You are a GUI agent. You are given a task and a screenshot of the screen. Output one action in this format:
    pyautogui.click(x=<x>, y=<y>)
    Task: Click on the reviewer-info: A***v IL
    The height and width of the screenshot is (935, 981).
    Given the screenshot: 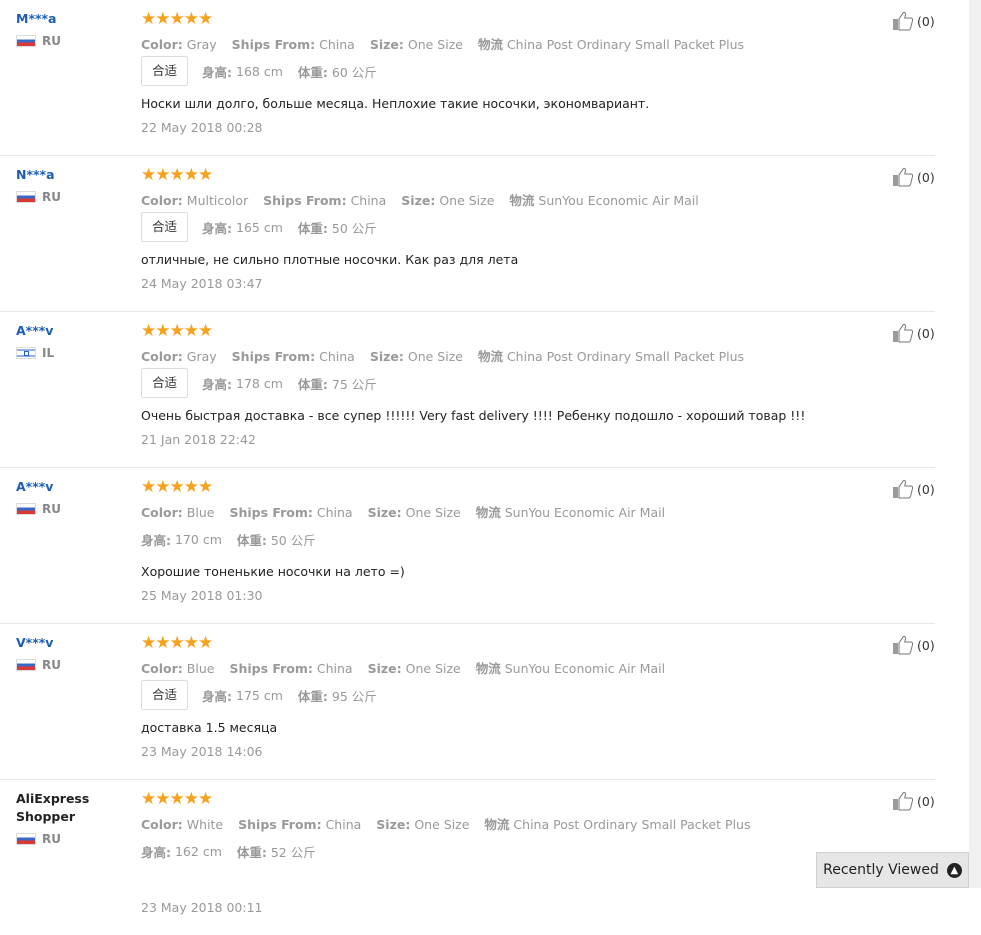 What is the action you would take?
    pyautogui.click(x=71, y=341)
    